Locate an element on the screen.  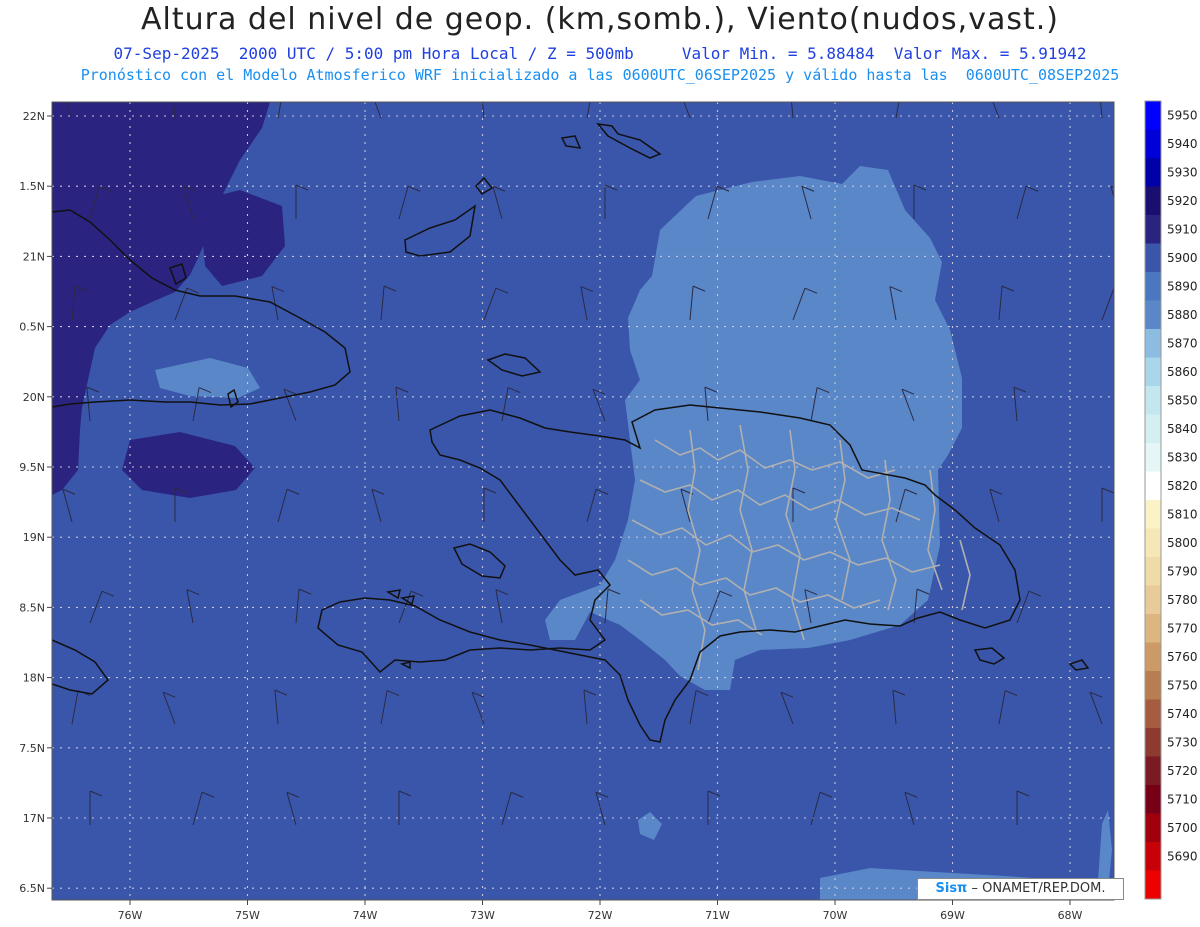
lon-tick-label: 70W is located at coordinates (835, 915).